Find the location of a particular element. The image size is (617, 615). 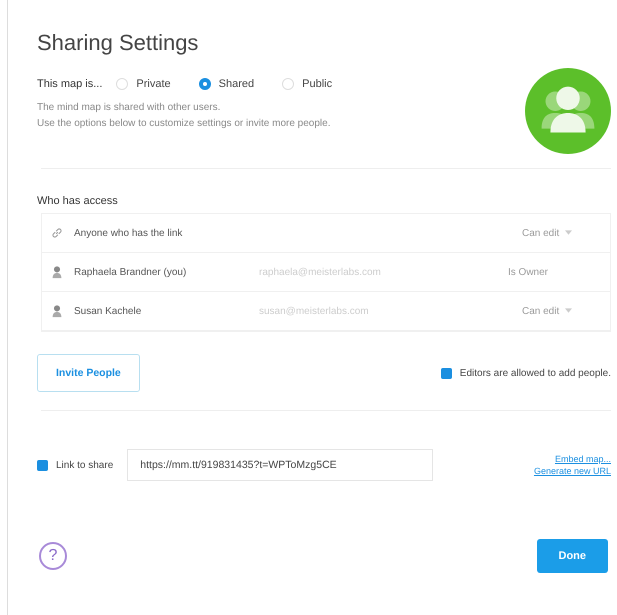

permission-text: Is Owner is located at coordinates (529, 272).